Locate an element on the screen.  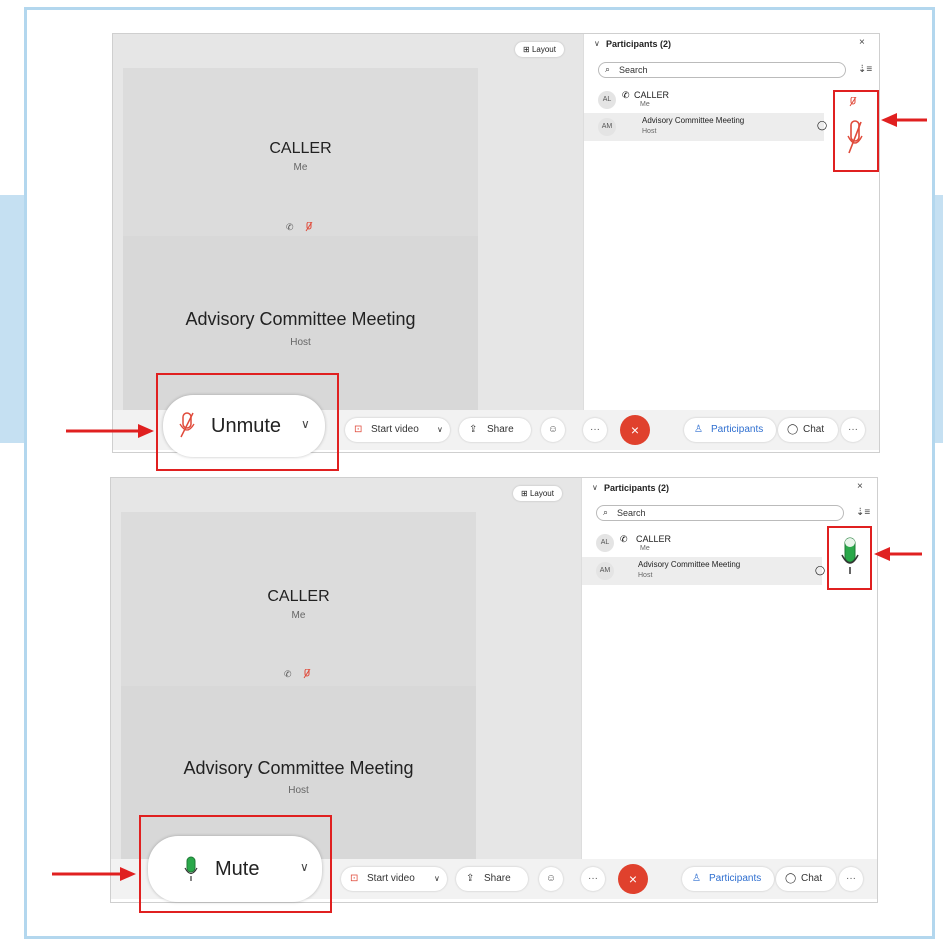
mic-active-icon is located at coordinates (850, 558).